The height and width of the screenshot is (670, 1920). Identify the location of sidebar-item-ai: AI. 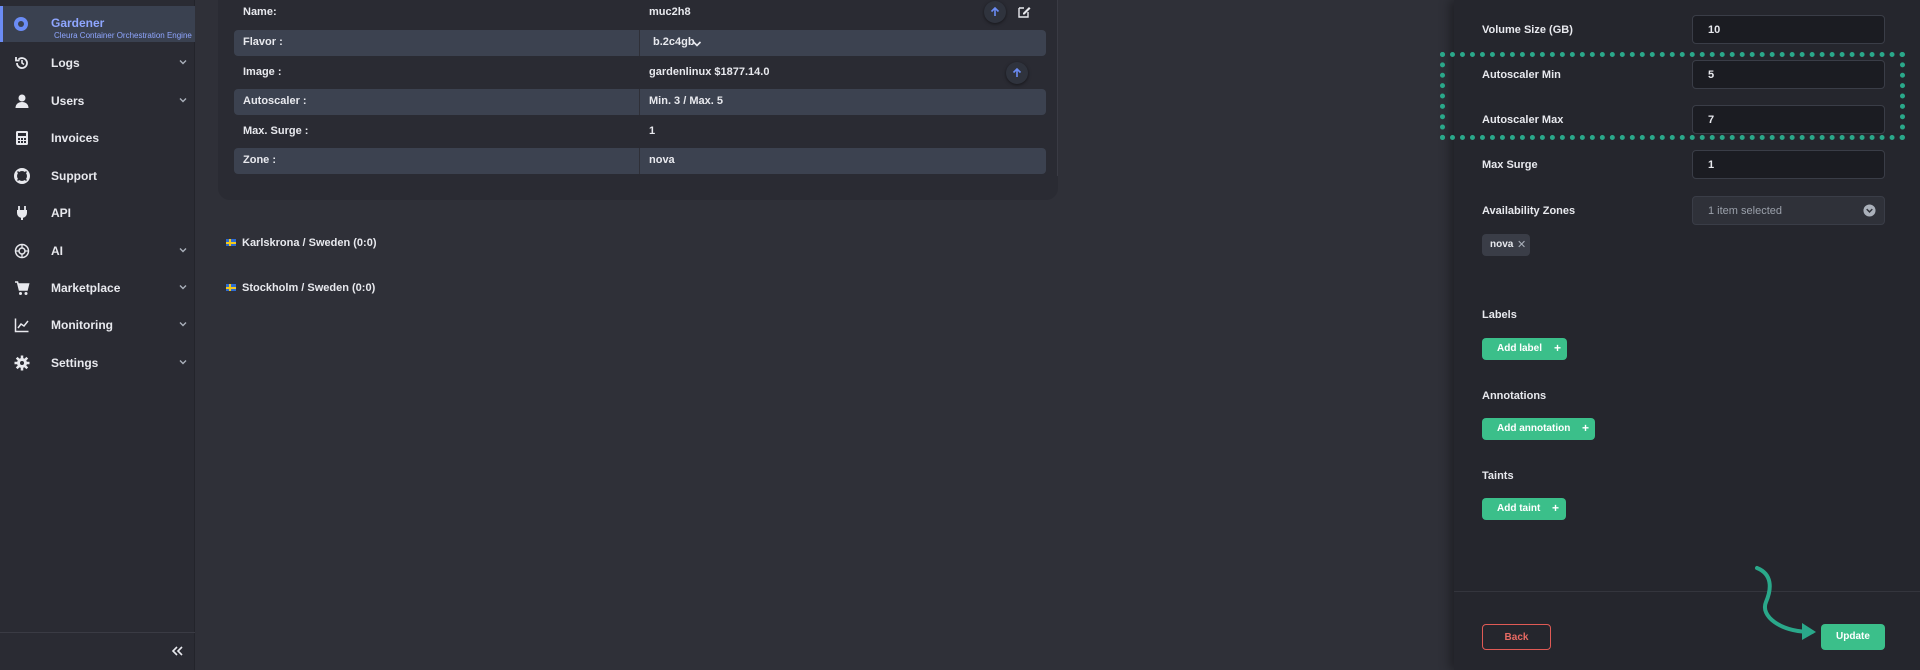
(97, 251).